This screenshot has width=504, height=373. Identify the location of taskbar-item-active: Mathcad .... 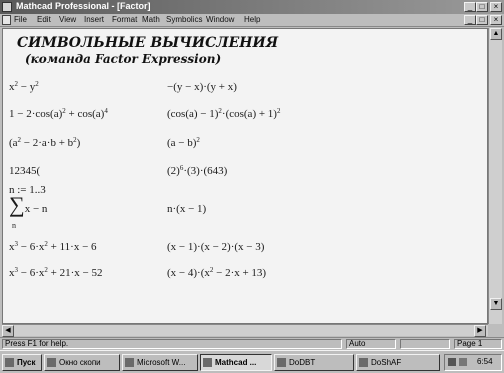
(236, 362).